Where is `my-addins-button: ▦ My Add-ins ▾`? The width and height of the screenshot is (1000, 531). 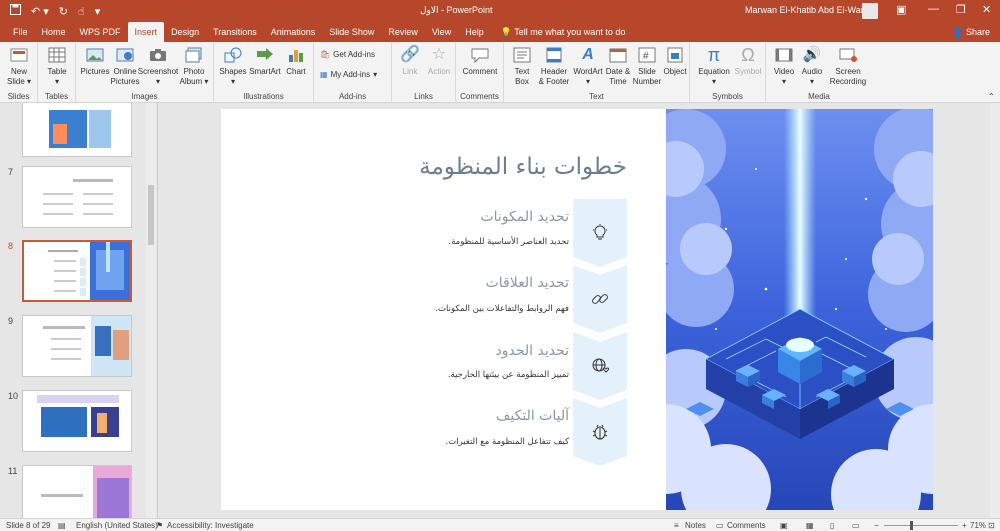 my-addins-button: ▦ My Add-ins ▾ is located at coordinates (348, 74).